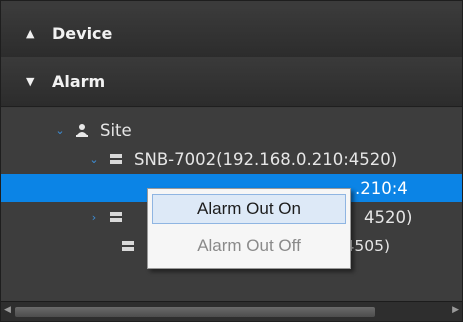 The image size is (472, 332). Describe the element at coordinates (30, 81) in the screenshot. I see `triangle-down-icon: ▼` at that location.